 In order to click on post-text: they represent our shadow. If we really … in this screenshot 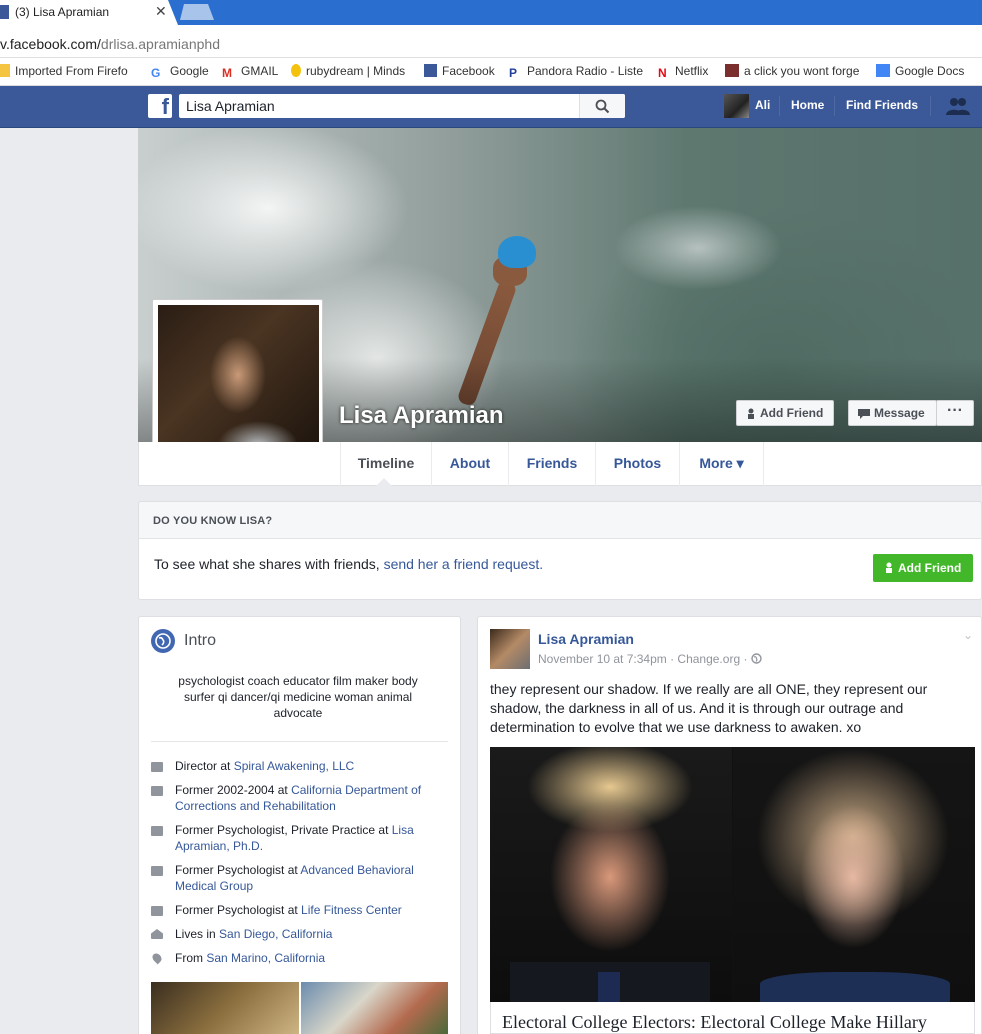, I will do `click(709, 708)`.